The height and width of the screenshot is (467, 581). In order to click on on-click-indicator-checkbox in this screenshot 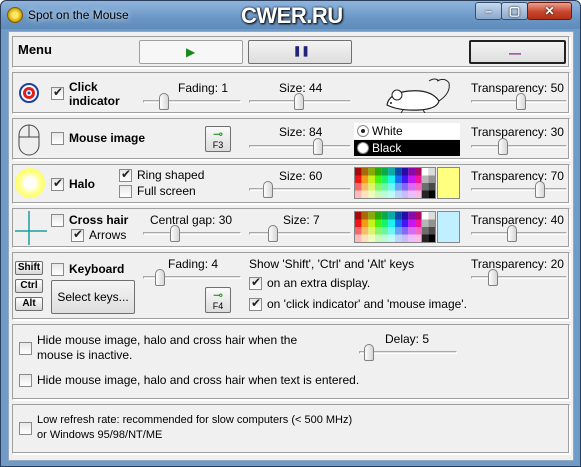, I will do `click(255, 303)`.